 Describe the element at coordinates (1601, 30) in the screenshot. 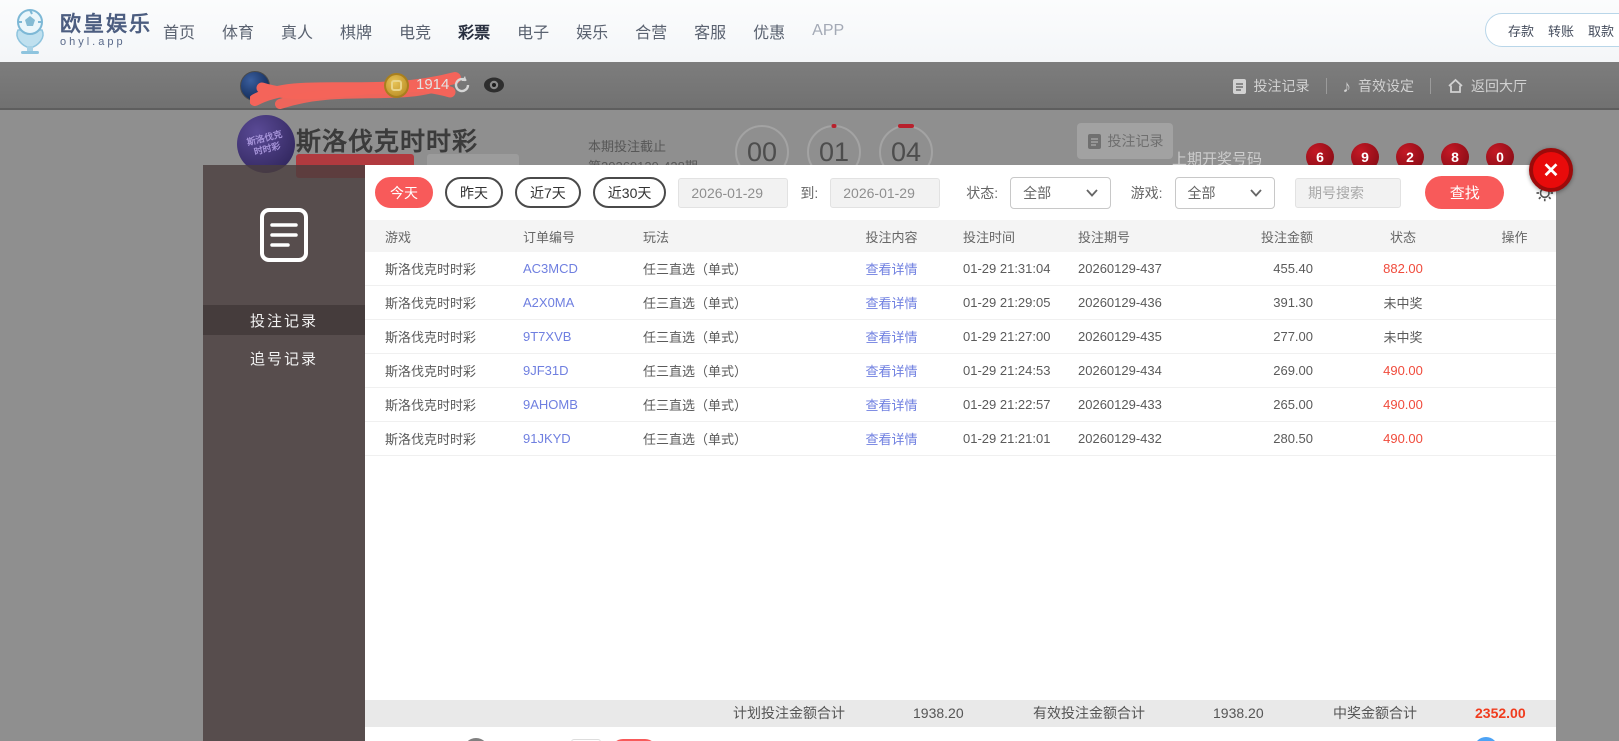

I see `withdraw-button: 取款` at that location.